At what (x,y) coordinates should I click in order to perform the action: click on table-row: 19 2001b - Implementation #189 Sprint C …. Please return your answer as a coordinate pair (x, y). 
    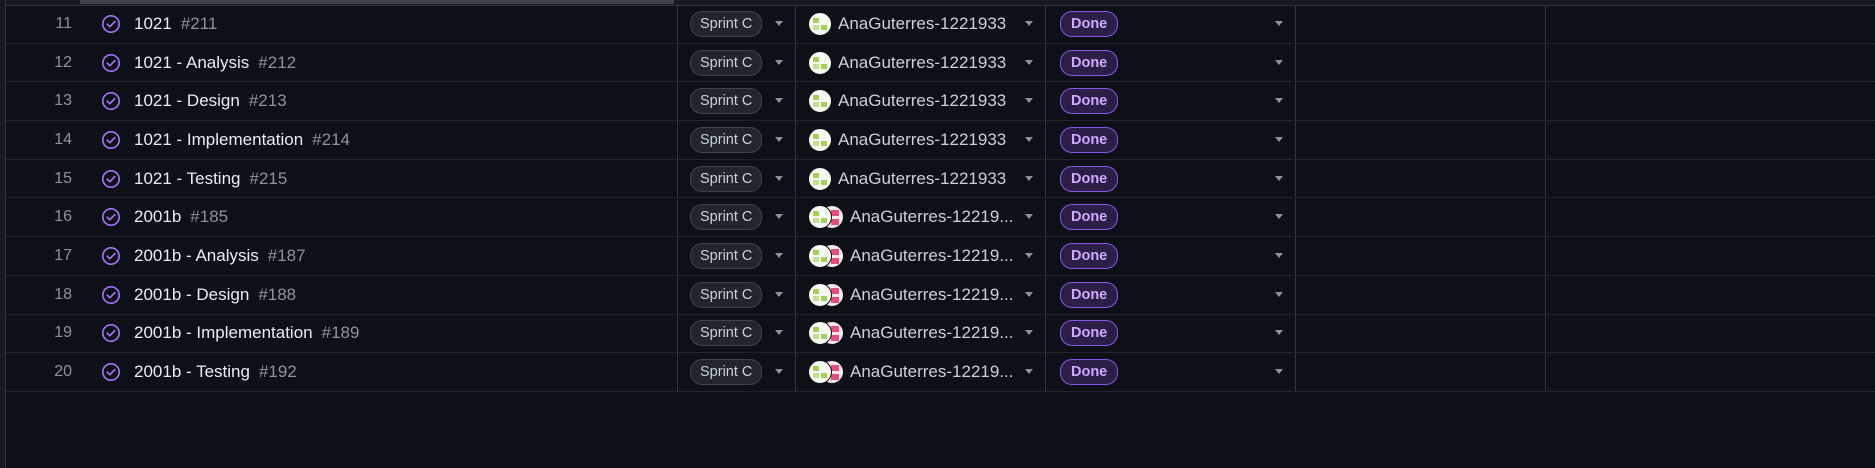
    Looking at the image, I should click on (940, 334).